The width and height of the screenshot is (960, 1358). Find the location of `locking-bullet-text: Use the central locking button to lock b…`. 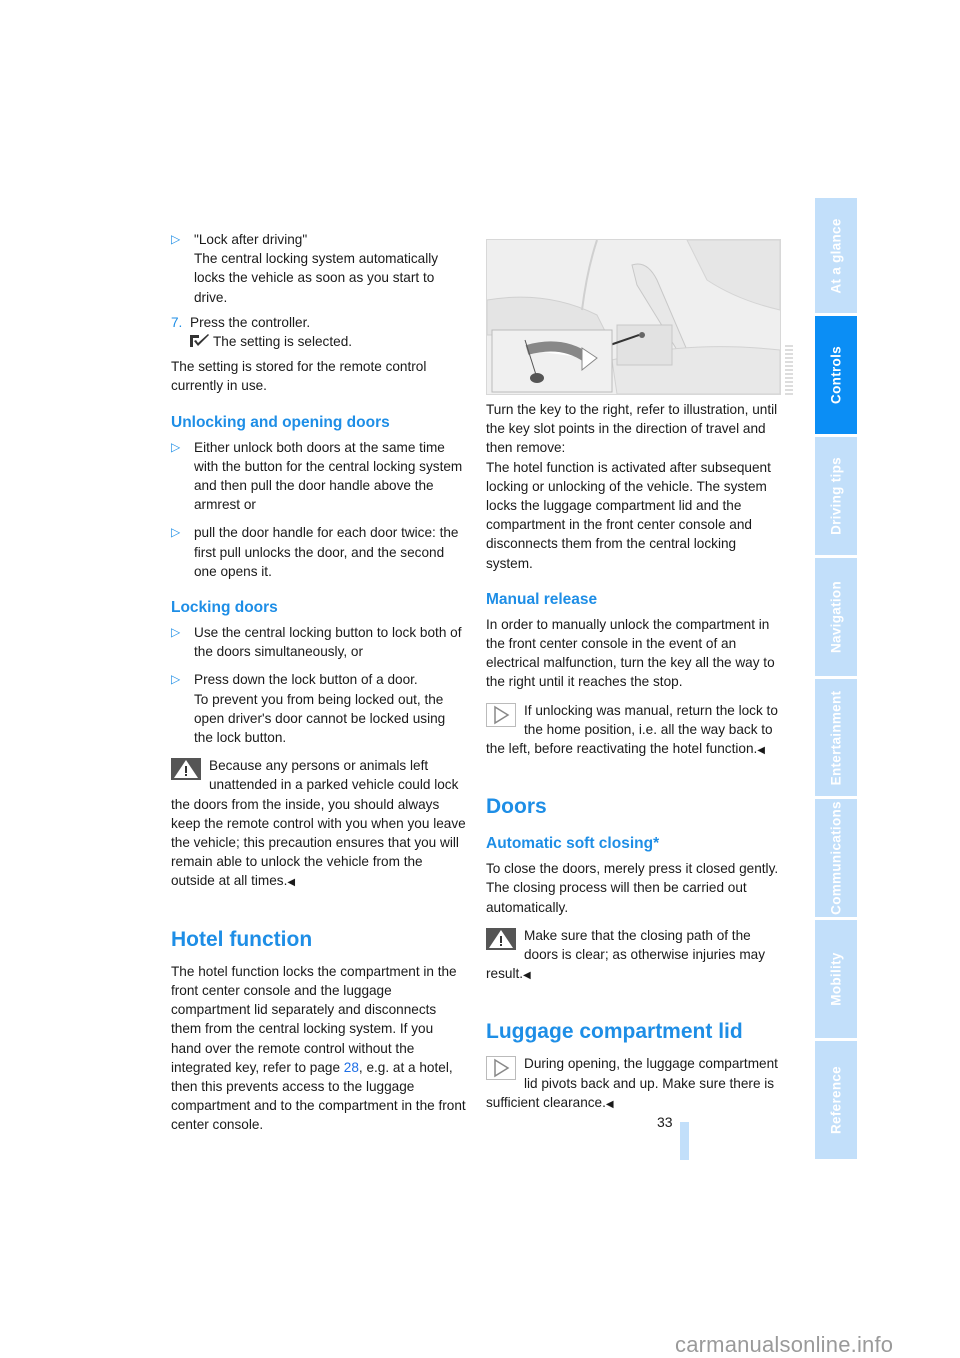

locking-bullet-text: Use the central locking button to lock b… is located at coordinates (328, 642).